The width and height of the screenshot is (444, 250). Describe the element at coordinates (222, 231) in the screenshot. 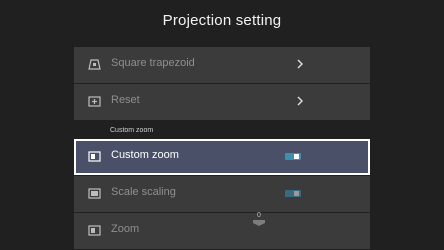

I see `menu-item-zoom: Zoom` at that location.